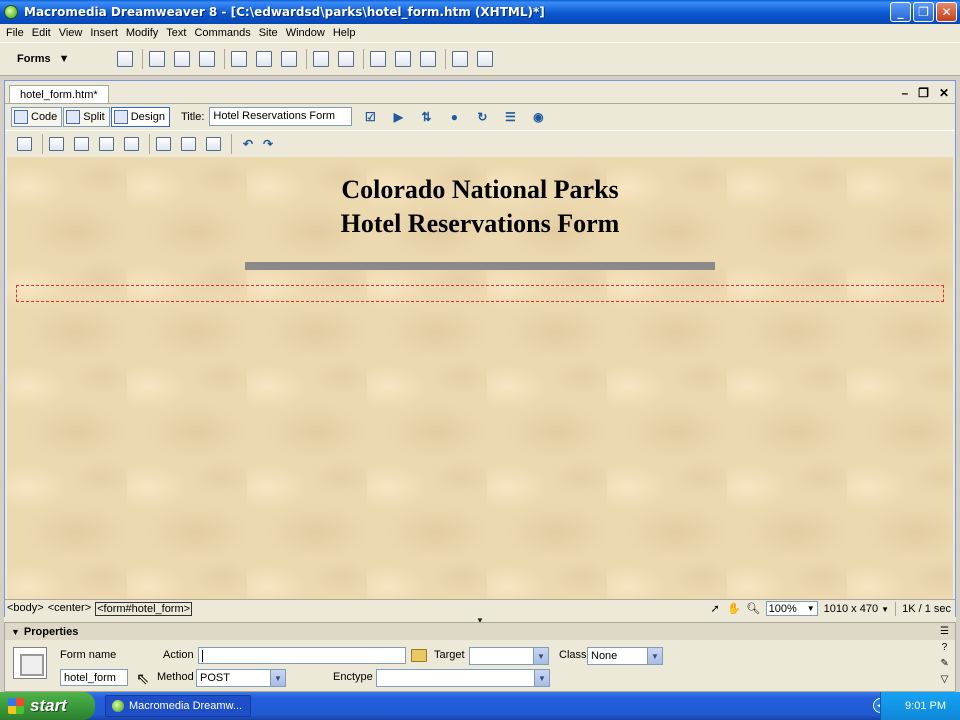 The height and width of the screenshot is (720, 960). Describe the element at coordinates (125, 59) in the screenshot. I see `form-icon` at that location.